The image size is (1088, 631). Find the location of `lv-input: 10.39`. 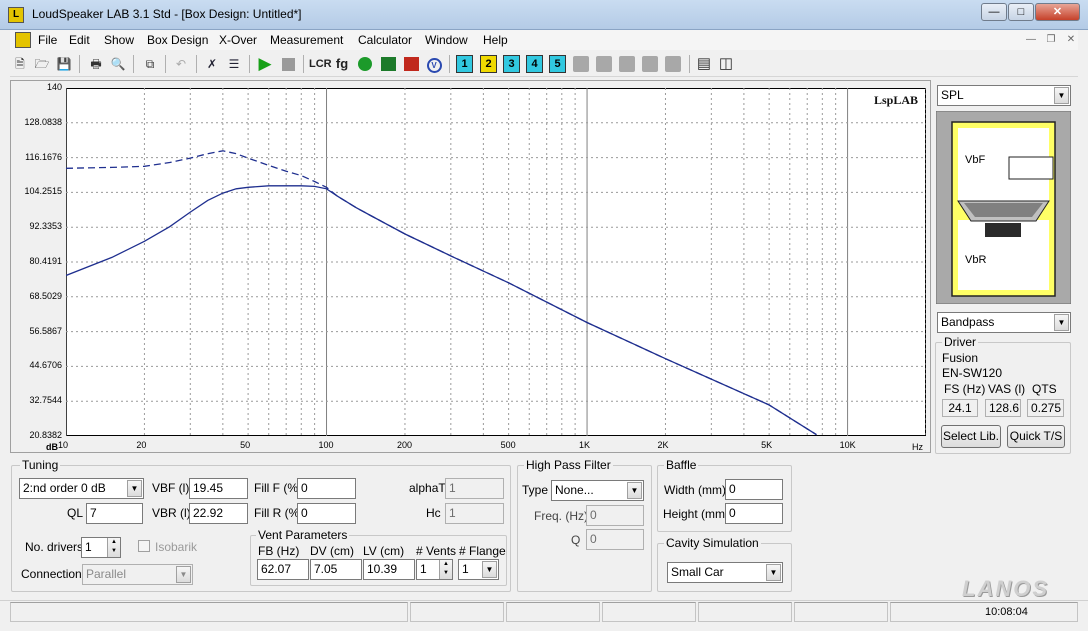

lv-input: 10.39 is located at coordinates (389, 569).